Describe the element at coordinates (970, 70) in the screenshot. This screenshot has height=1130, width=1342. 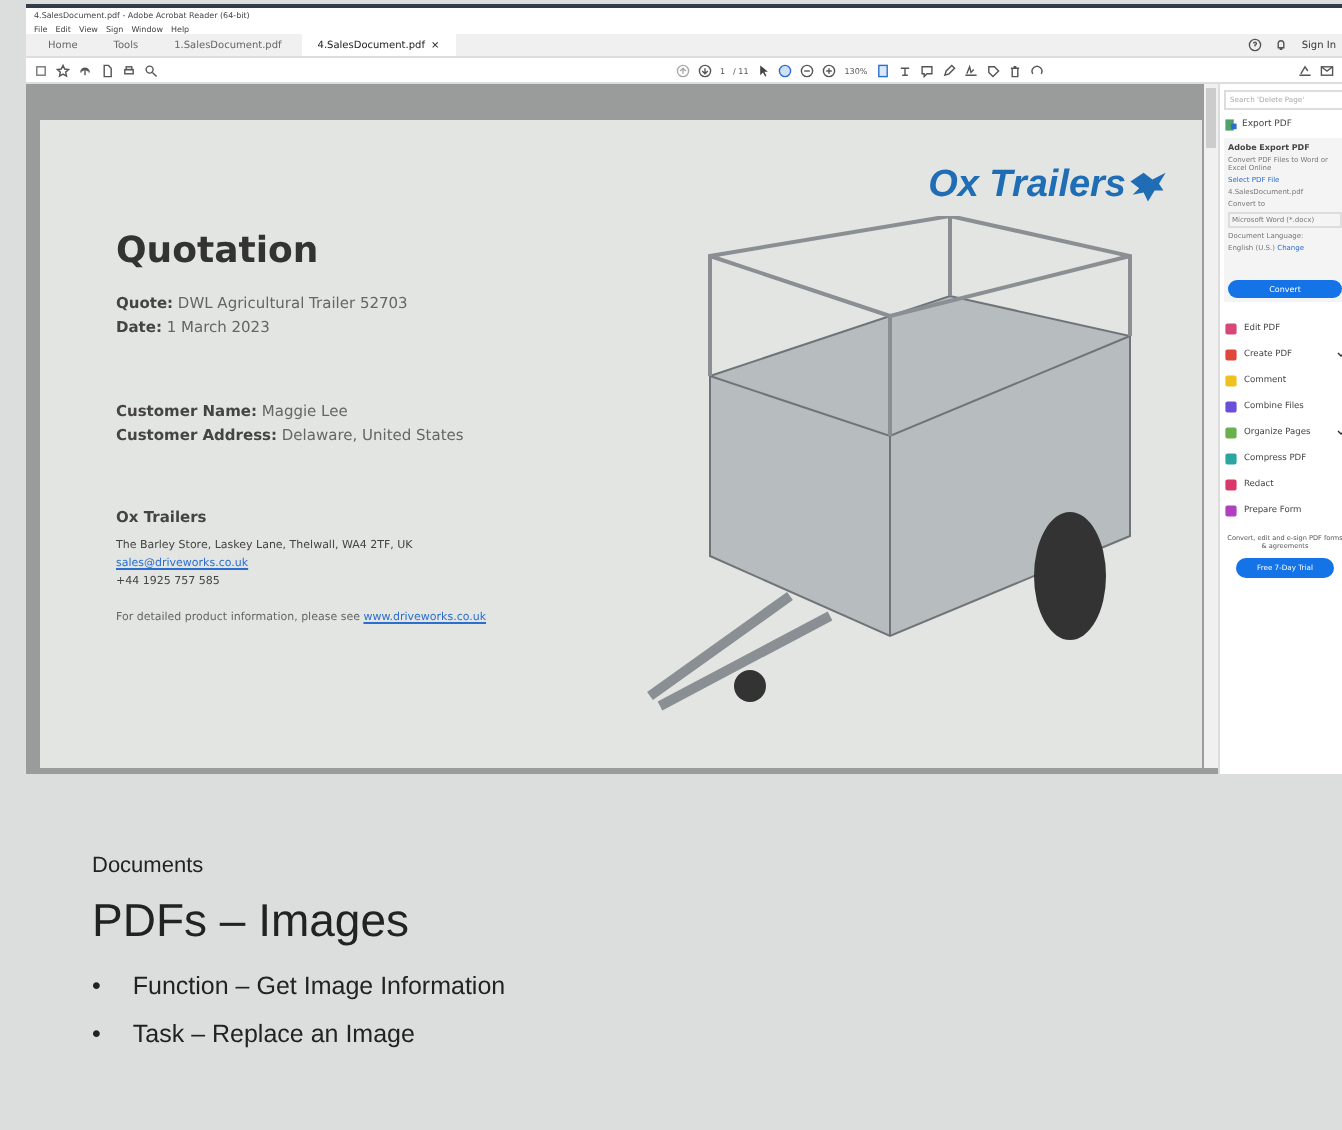
I see `signature-icon` at that location.